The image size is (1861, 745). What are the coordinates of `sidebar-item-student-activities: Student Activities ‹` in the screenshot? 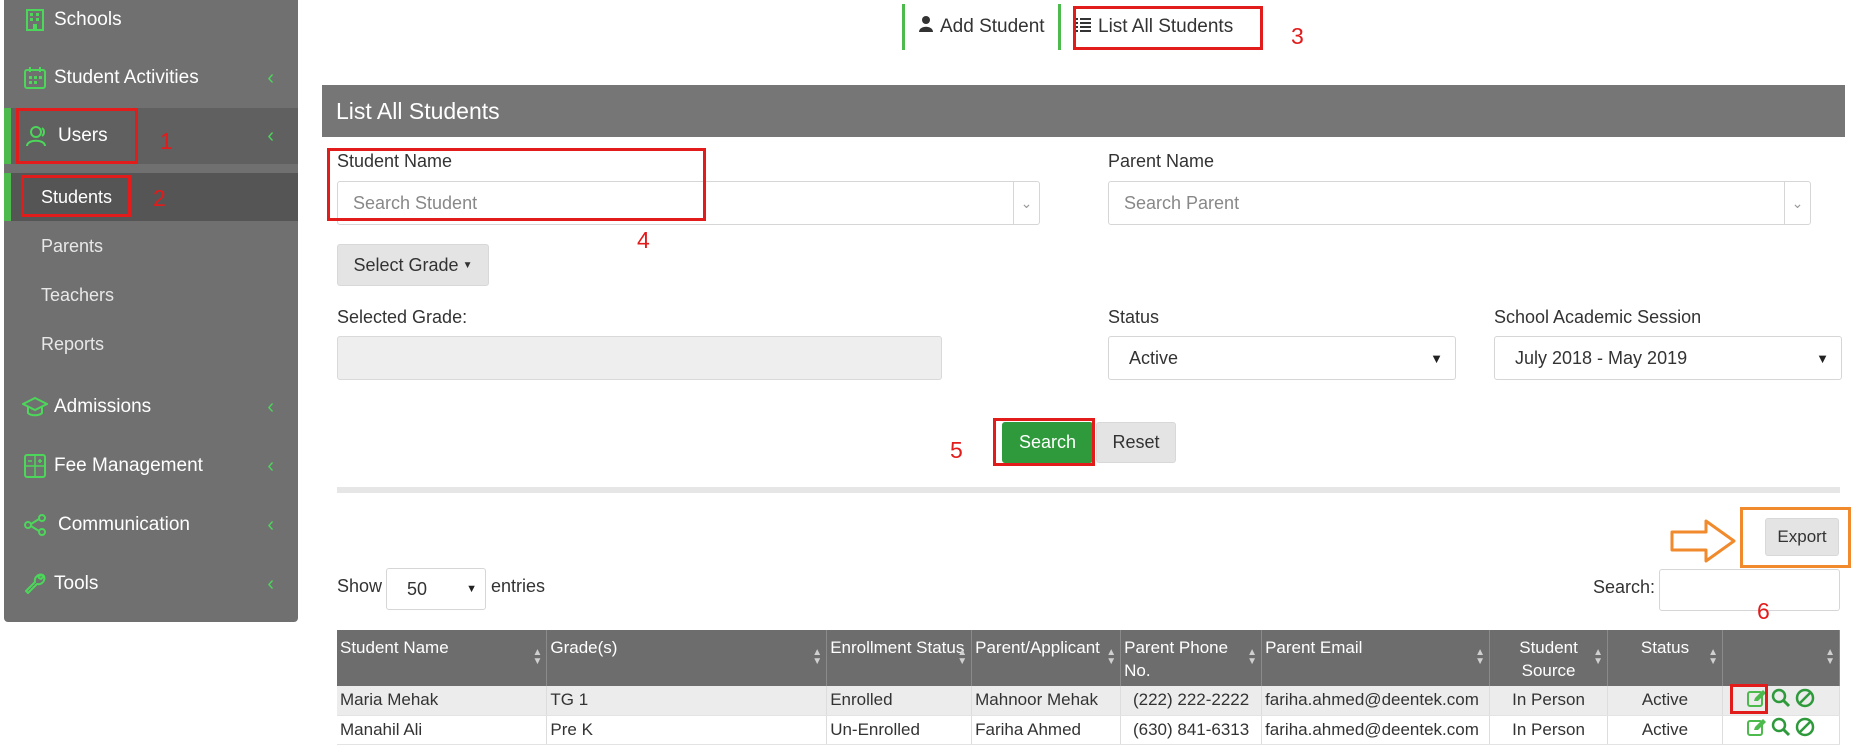 It's located at (151, 78).